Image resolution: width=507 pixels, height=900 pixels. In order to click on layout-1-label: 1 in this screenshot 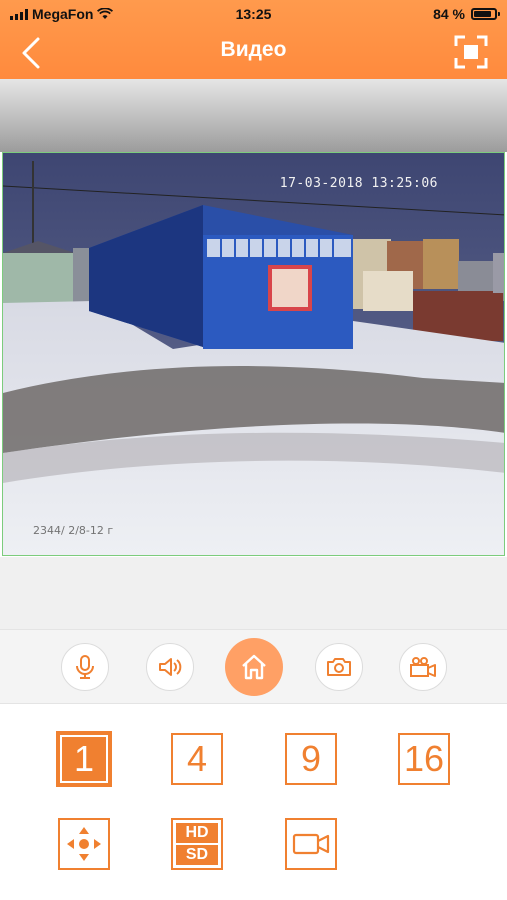, I will do `click(84, 758)`.